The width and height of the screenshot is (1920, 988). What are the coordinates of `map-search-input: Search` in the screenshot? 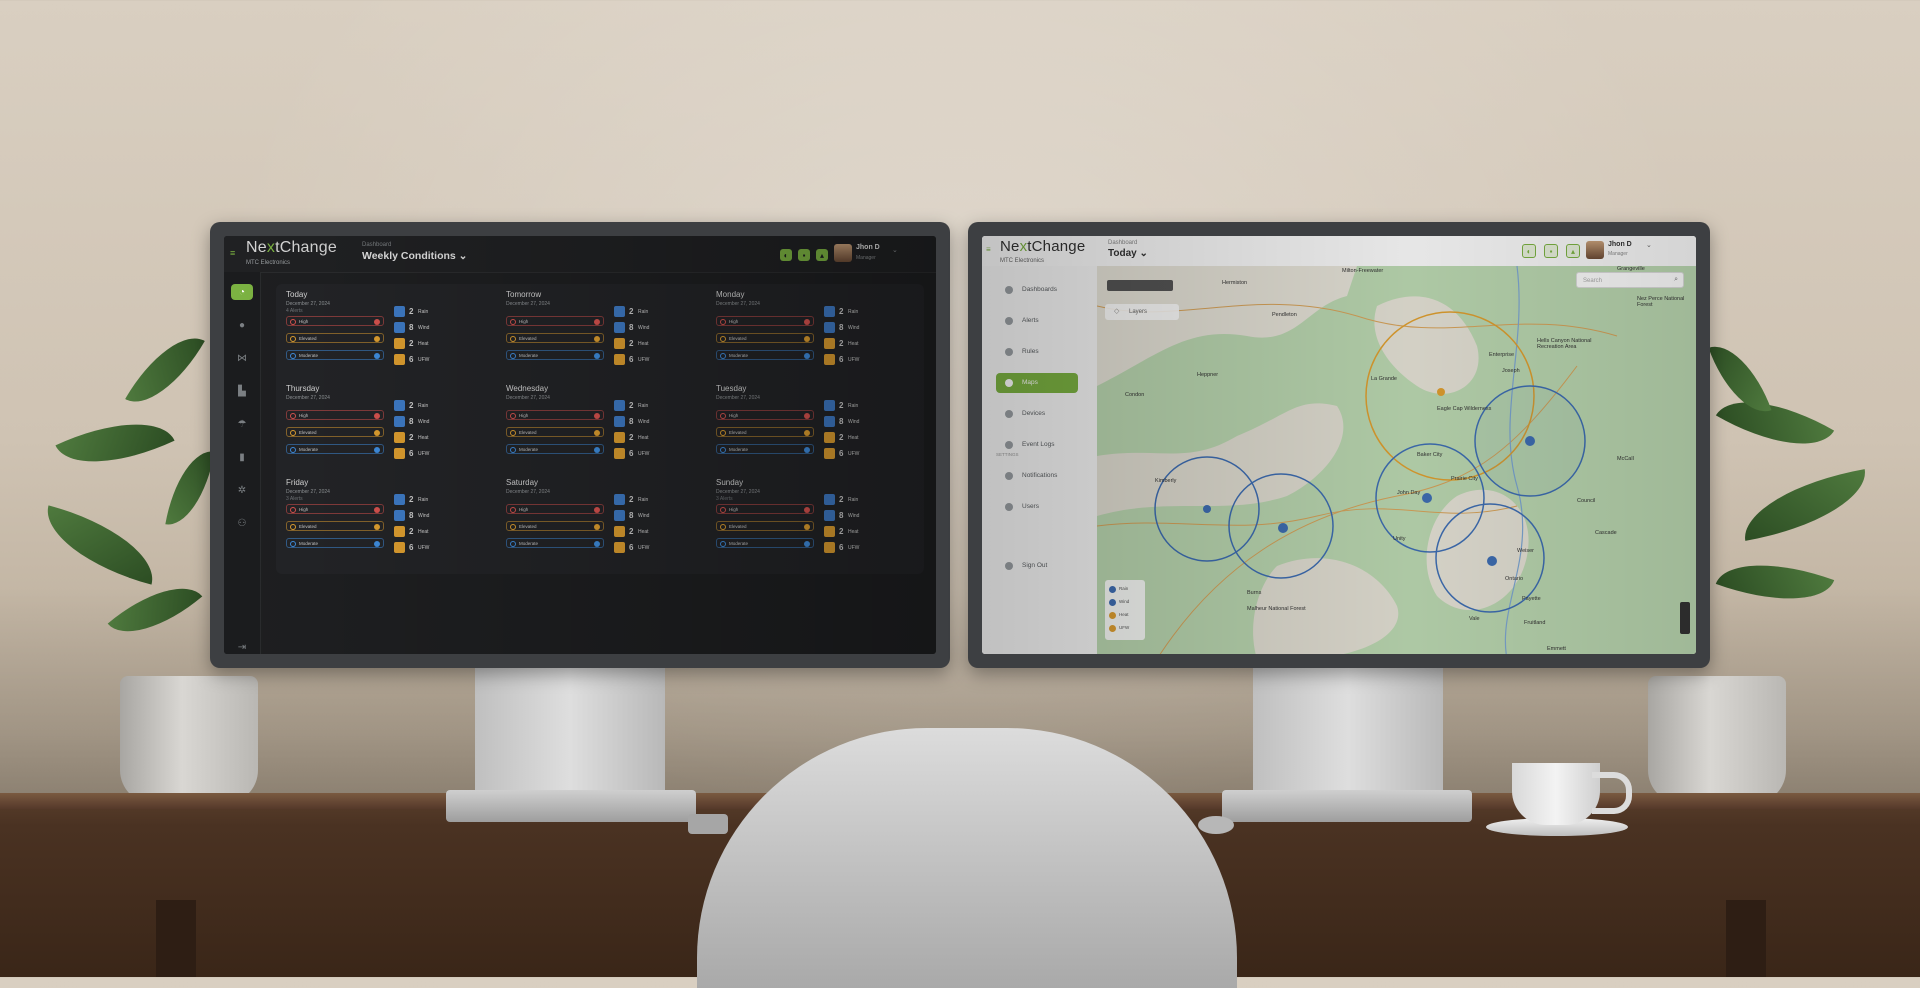 It's located at (1630, 280).